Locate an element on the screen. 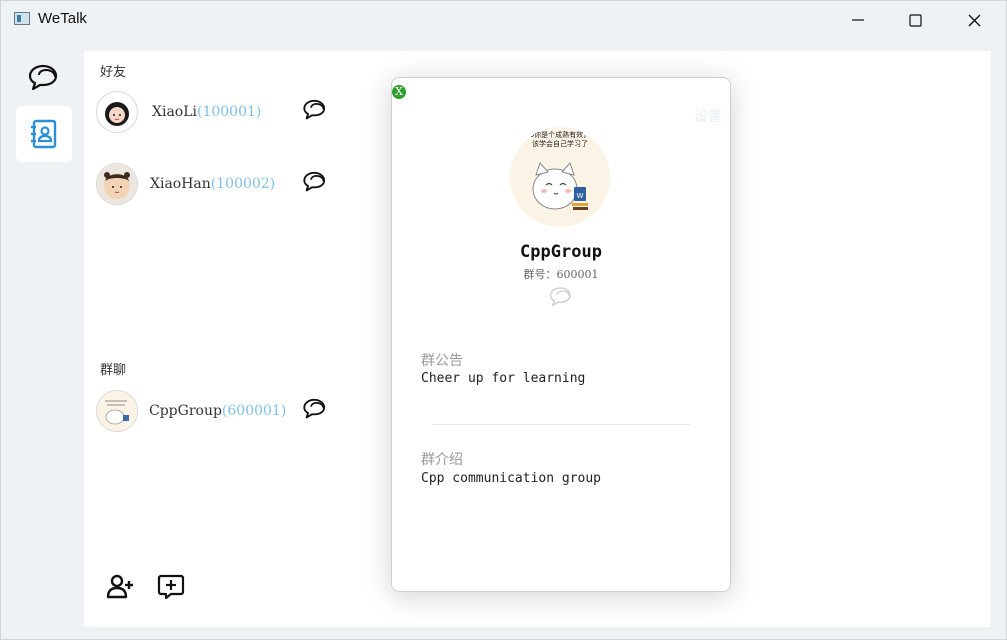 Image resolution: width=1007 pixels, height=640 pixels. contacts-book-icon is located at coordinates (44, 134).